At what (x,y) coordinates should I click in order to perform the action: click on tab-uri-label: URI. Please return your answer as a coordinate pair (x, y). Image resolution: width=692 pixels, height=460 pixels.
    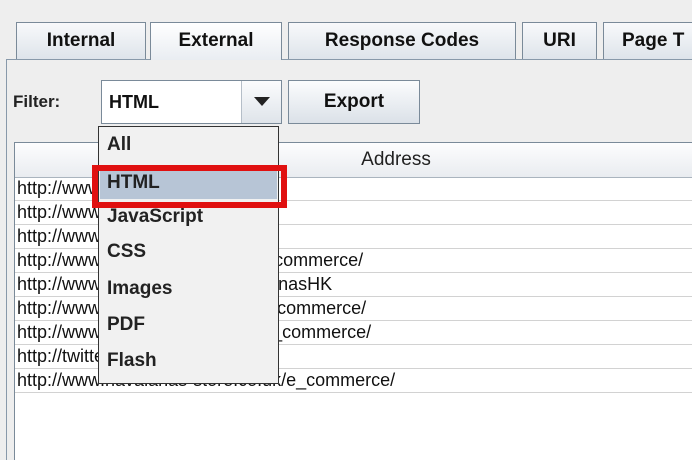
    Looking at the image, I should click on (559, 40).